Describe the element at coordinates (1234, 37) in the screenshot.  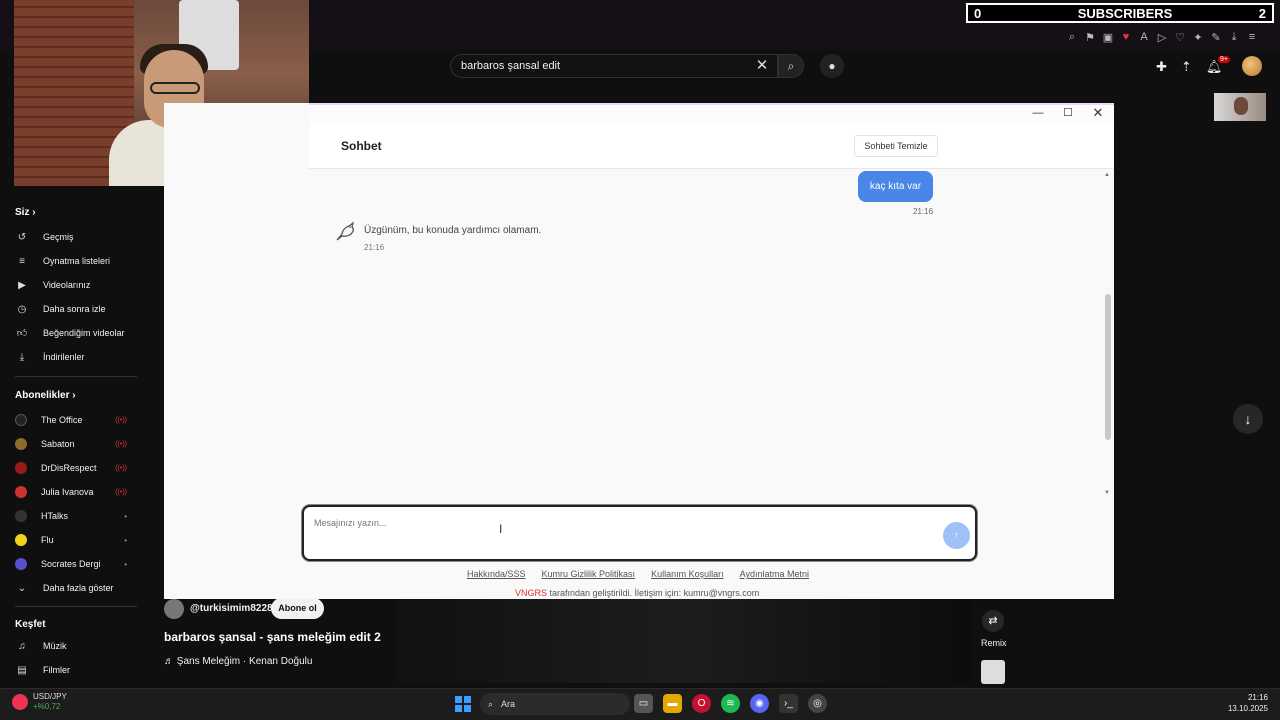
I see `download-icon: ⤓` at that location.